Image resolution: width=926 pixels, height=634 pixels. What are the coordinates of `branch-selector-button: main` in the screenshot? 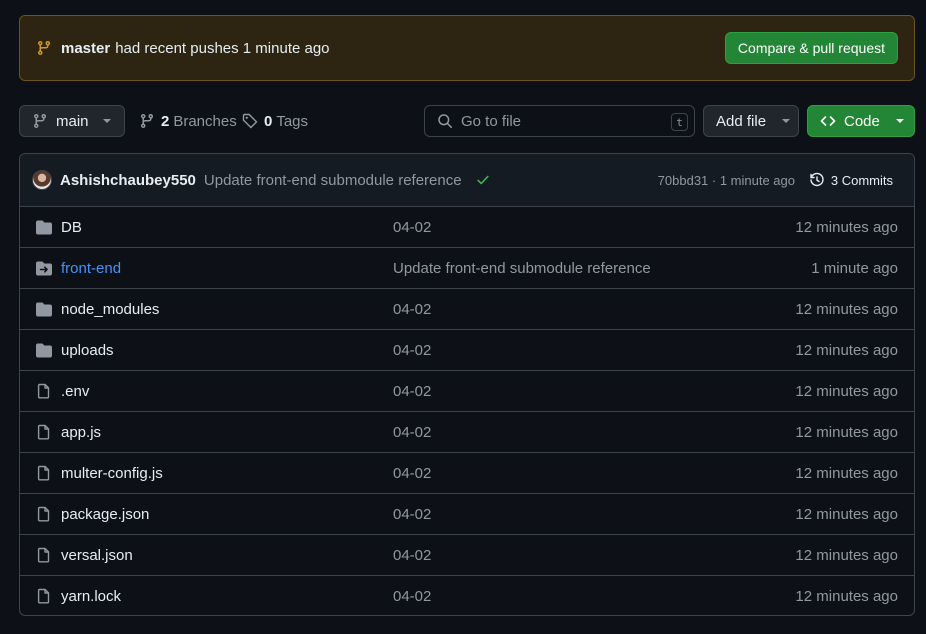 It's located at (72, 121).